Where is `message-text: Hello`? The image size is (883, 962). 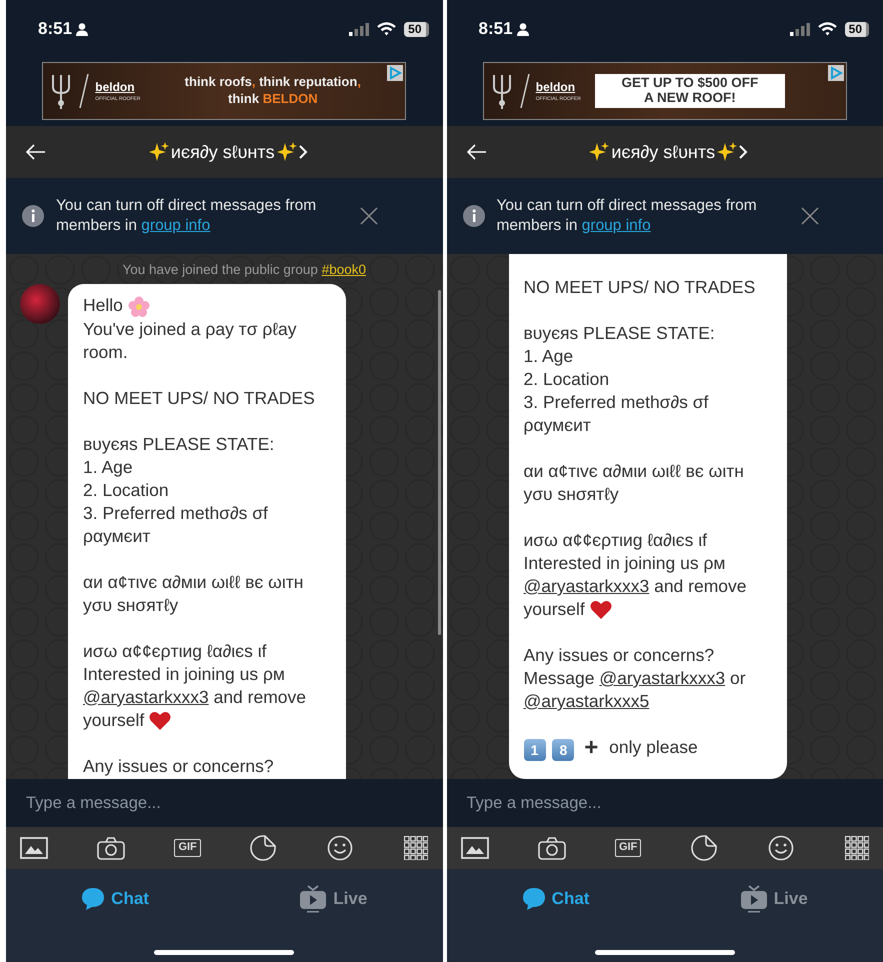 message-text: Hello is located at coordinates (103, 305).